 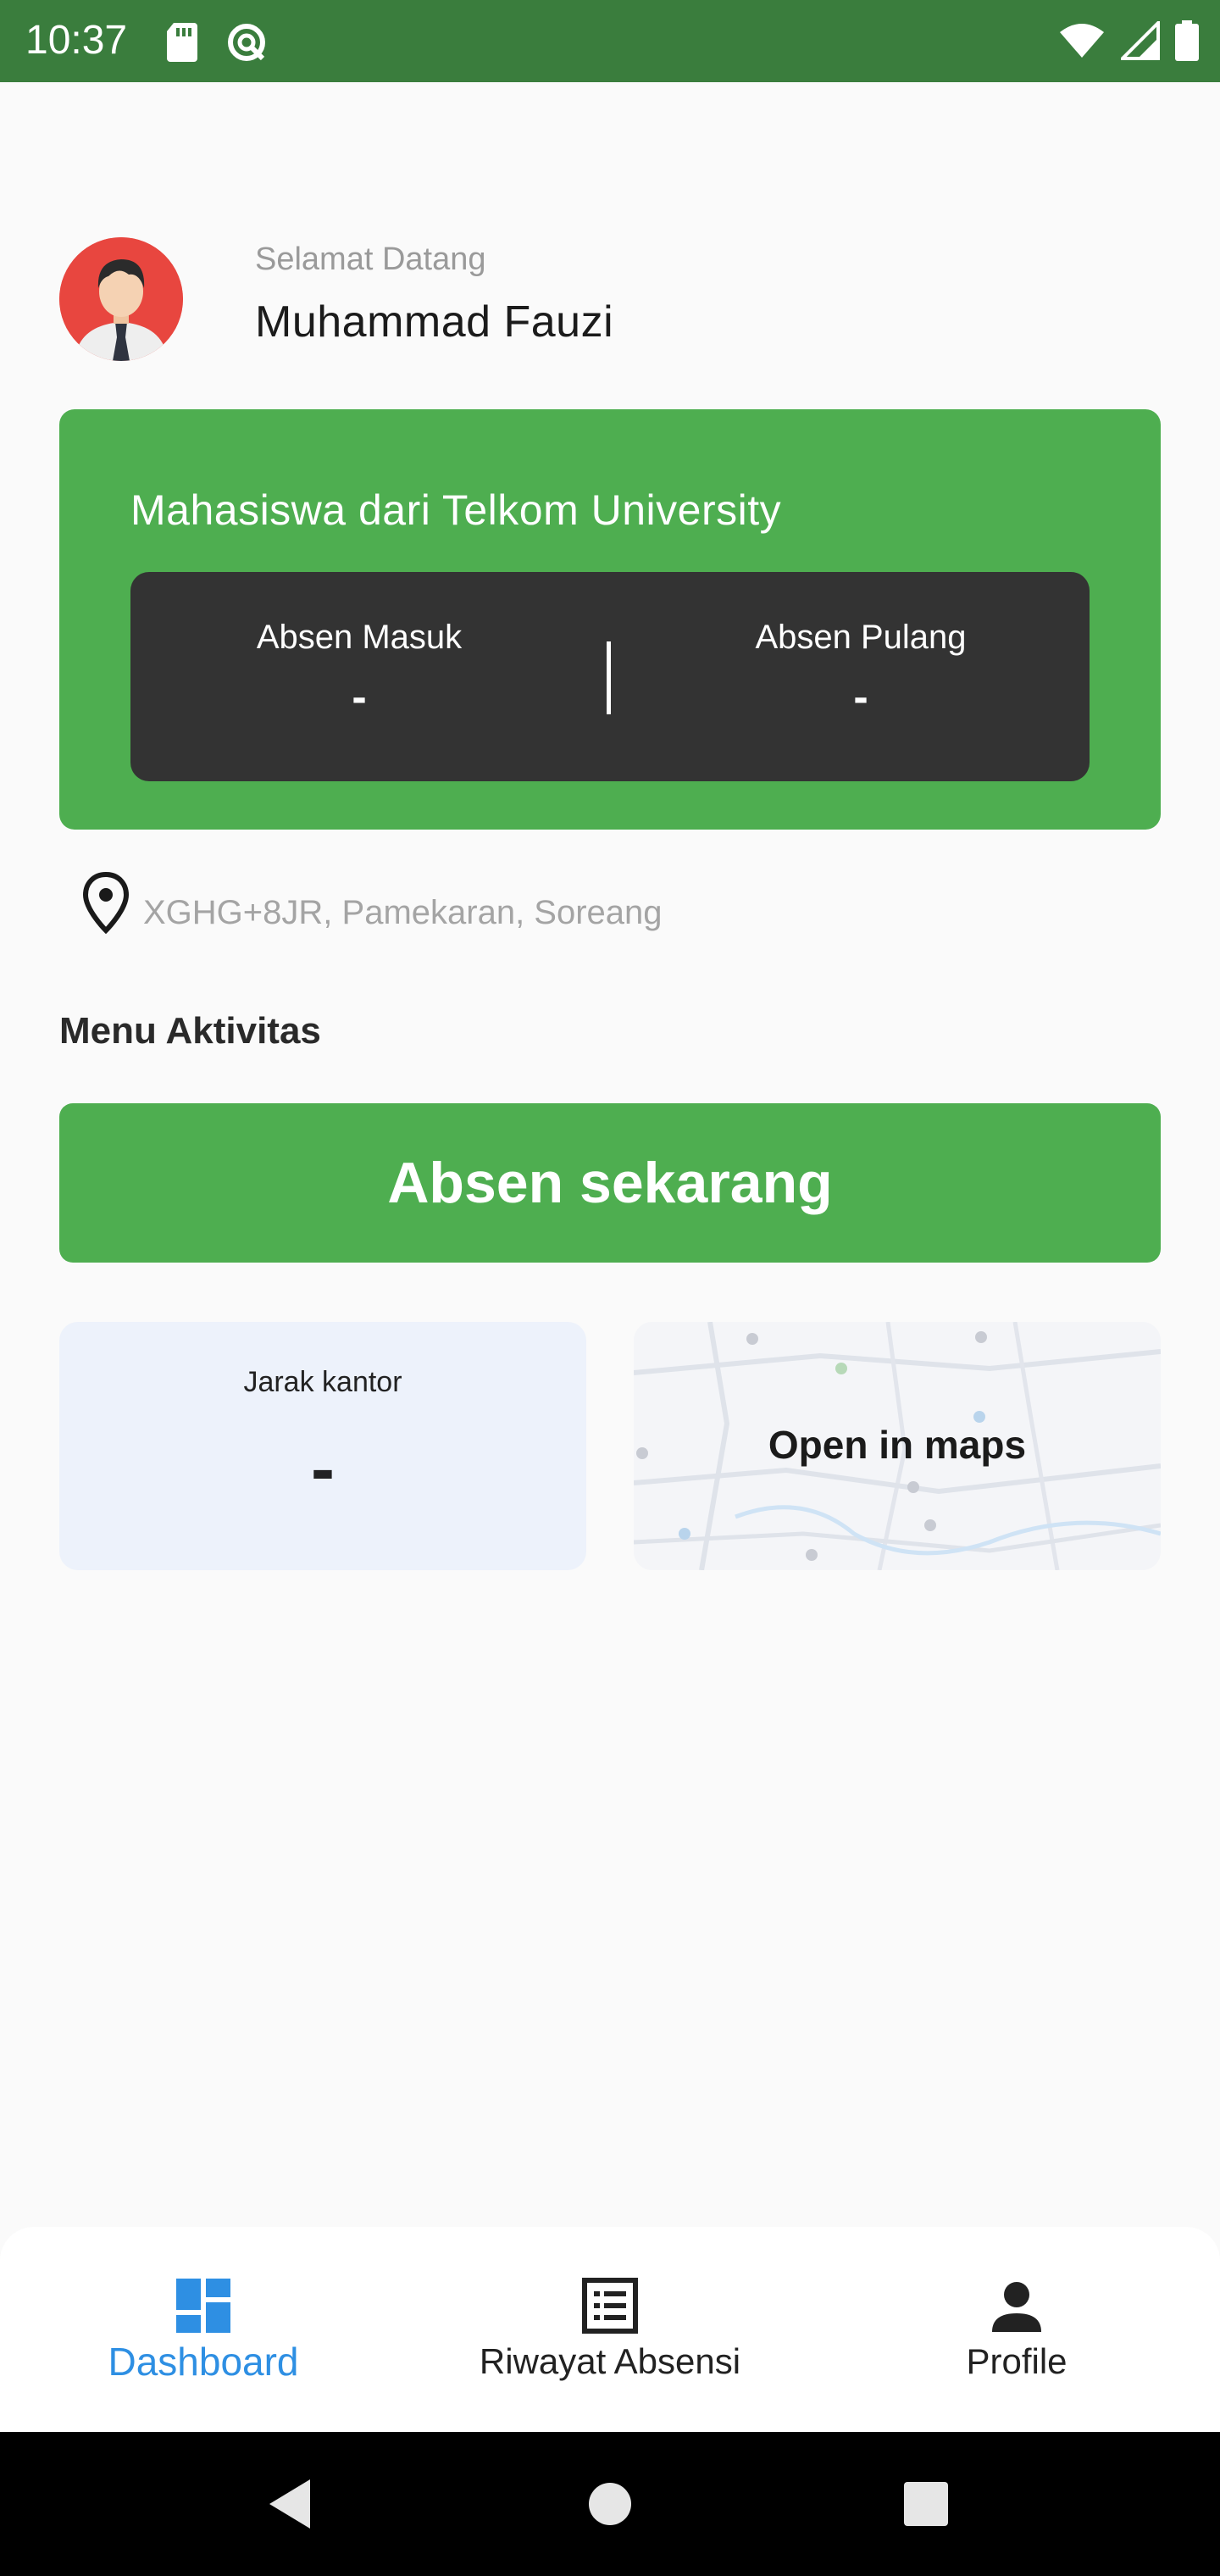 I want to click on nav-label-profile: Profile, so click(x=1017, y=2361).